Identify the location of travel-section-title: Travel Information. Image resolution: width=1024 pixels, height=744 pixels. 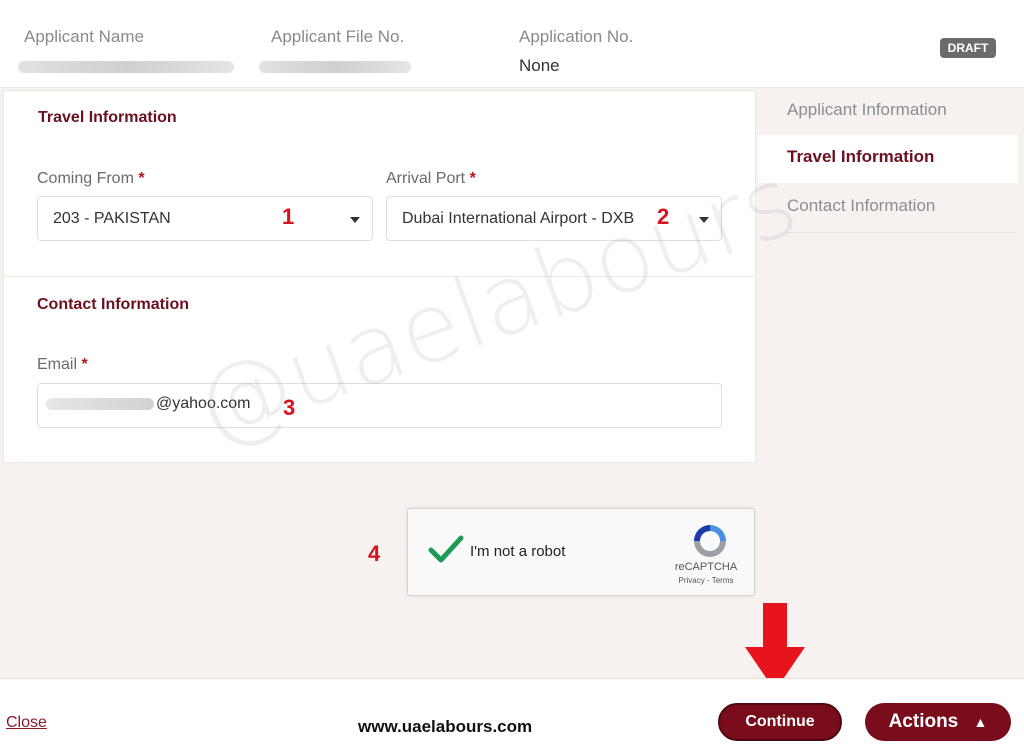
(107, 117).